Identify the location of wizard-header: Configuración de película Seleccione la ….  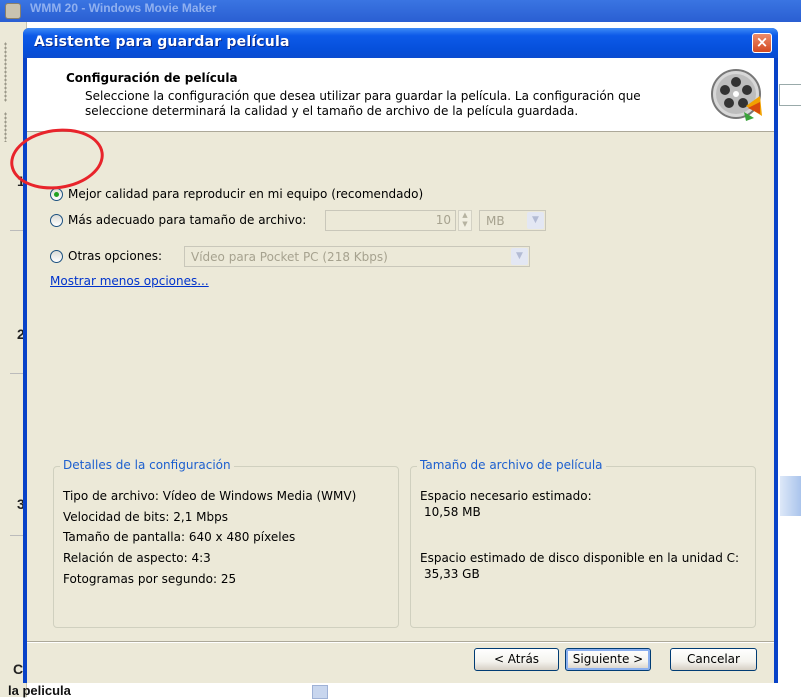
(400, 95).